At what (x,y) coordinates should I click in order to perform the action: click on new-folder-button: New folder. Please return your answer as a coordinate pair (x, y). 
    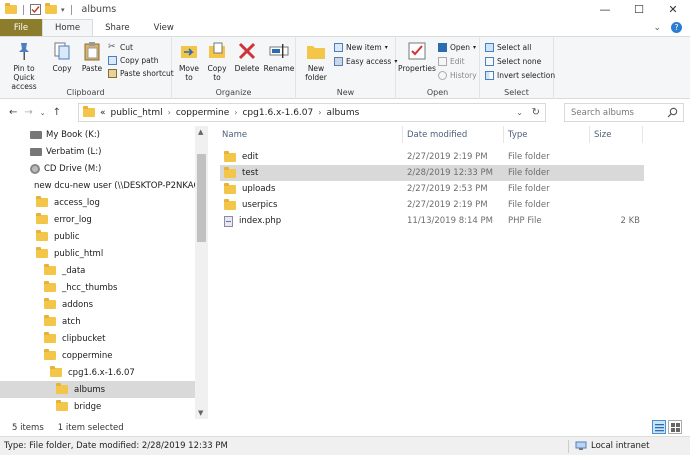
    Looking at the image, I should click on (316, 61).